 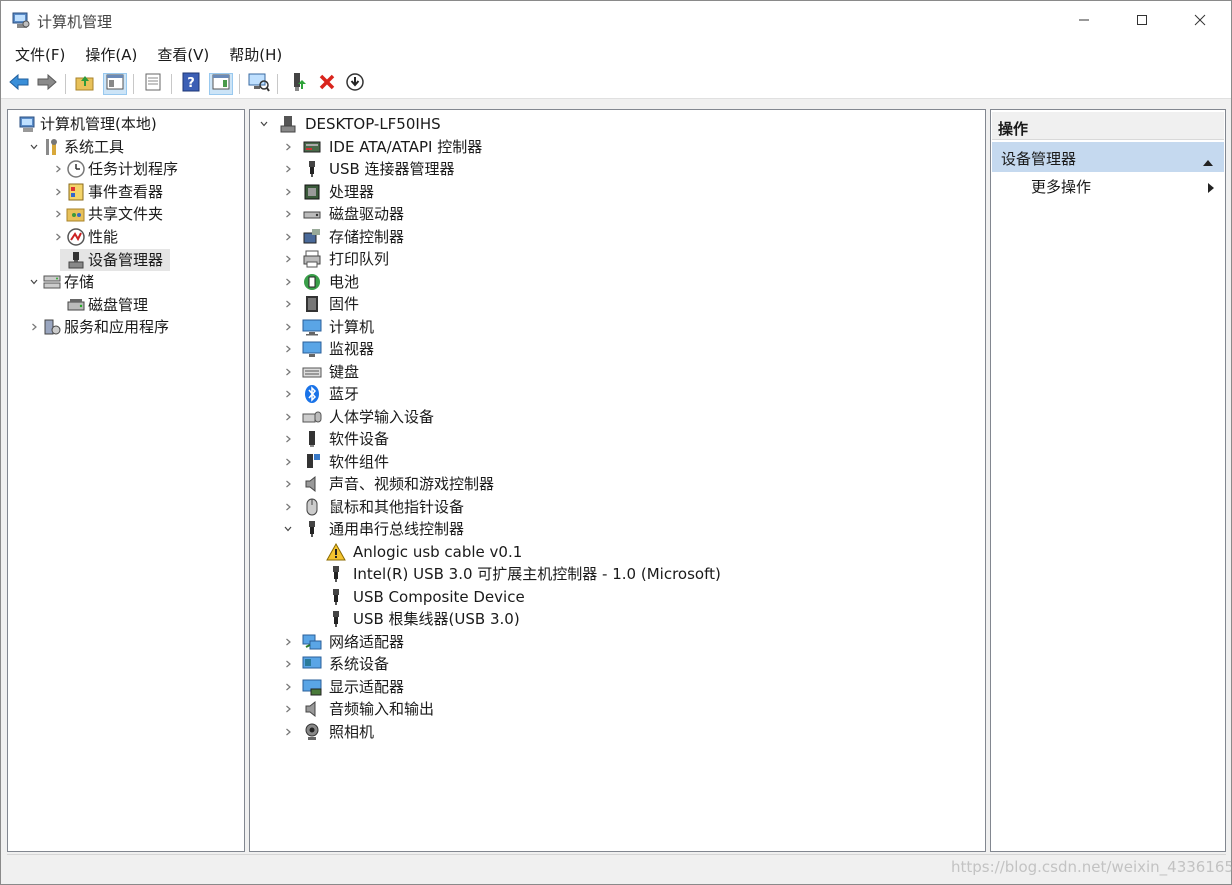 I want to click on device-category: 通用串行总线控制器, so click(x=617, y=529).